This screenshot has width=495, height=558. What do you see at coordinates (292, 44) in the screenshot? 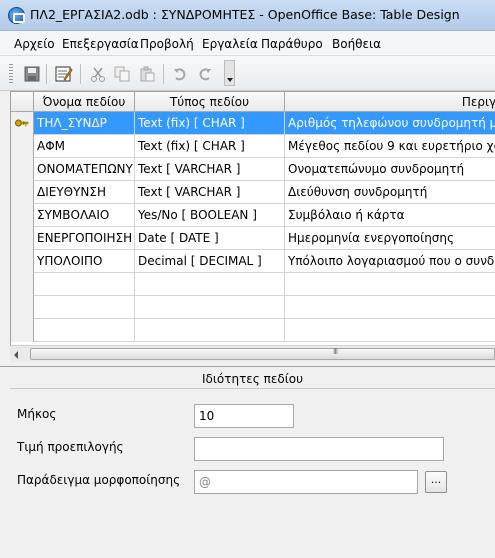
I see `menu-window: Παράθυρο` at bounding box center [292, 44].